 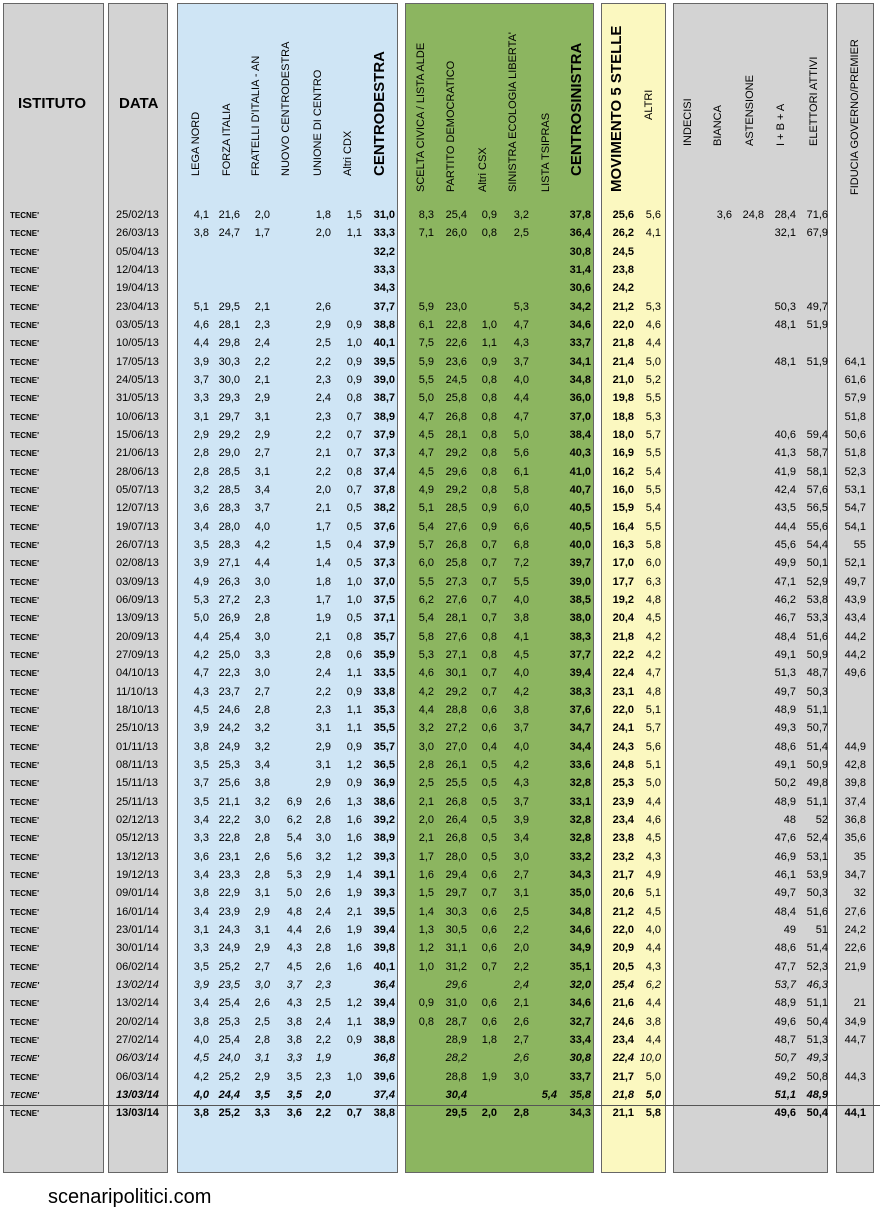 What do you see at coordinates (262, 691) in the screenshot?
I see `cell-fratelli-italia: 2,7` at bounding box center [262, 691].